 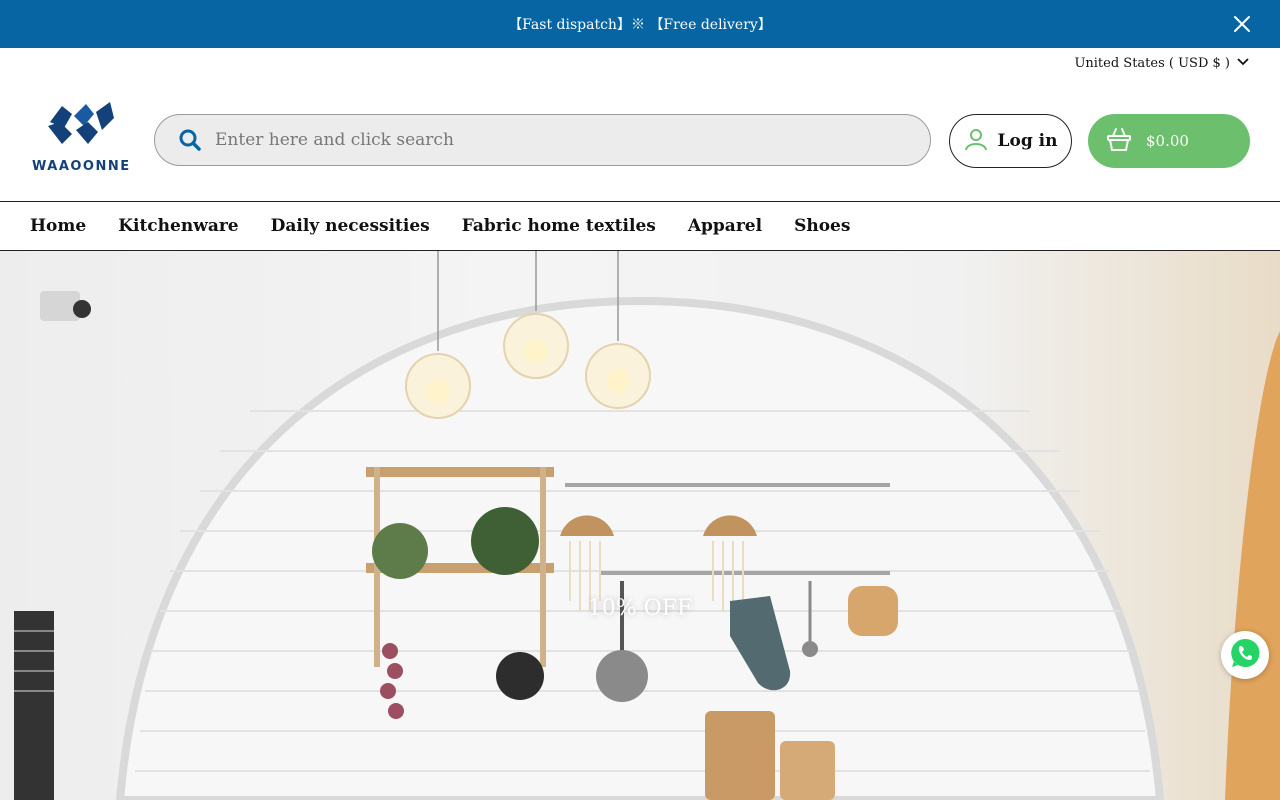 I want to click on nav-item-daily-necessities: Daily necessities, so click(x=350, y=226).